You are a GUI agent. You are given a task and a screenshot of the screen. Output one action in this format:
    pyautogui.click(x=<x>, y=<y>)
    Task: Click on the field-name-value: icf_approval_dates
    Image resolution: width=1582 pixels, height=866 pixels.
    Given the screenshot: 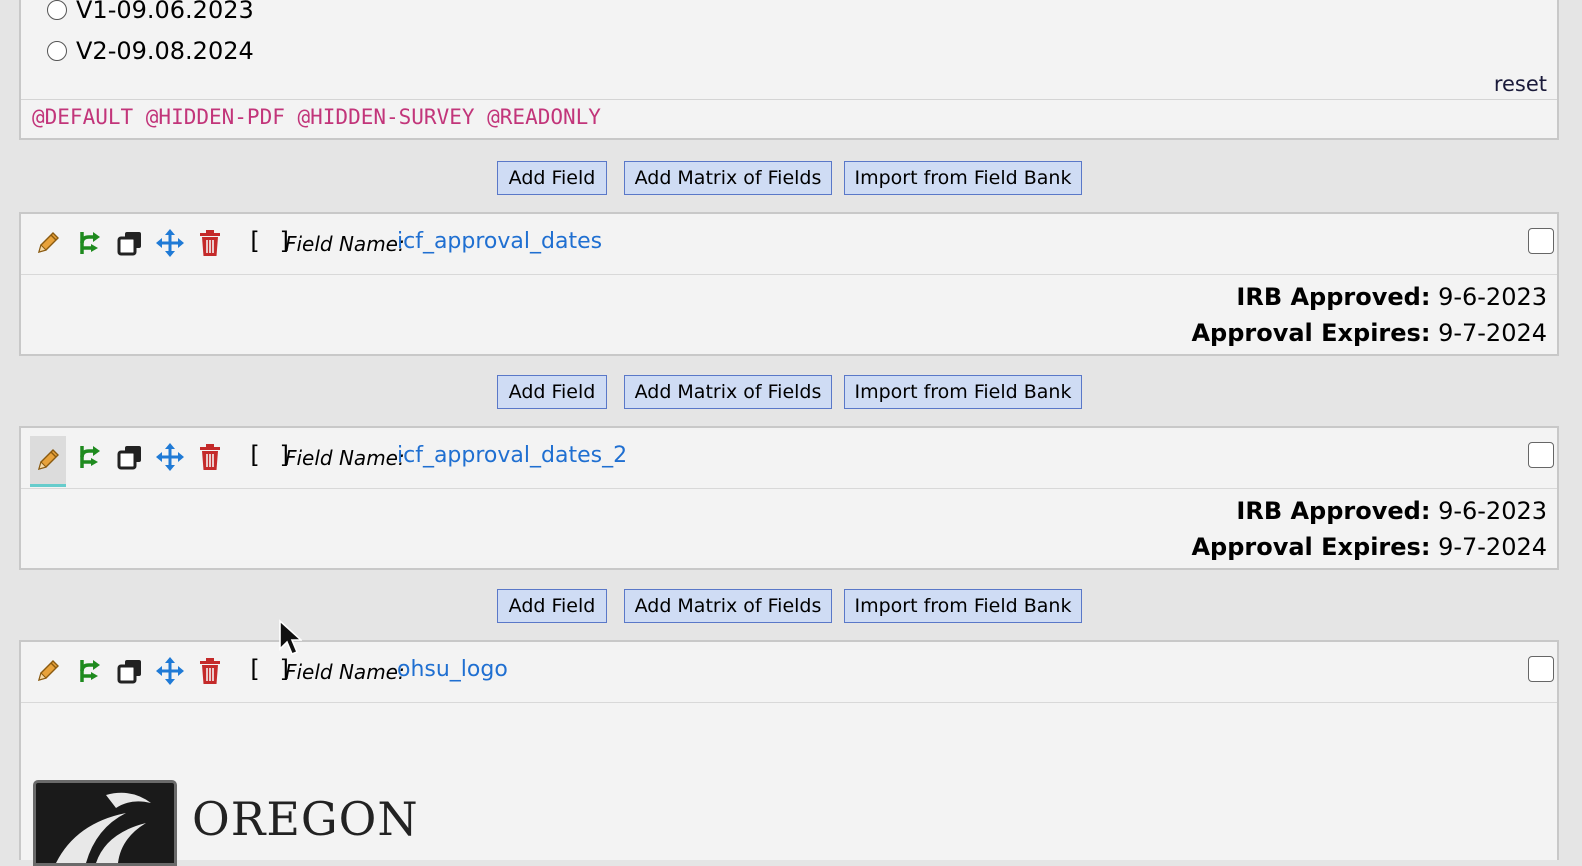 What is the action you would take?
    pyautogui.click(x=499, y=241)
    